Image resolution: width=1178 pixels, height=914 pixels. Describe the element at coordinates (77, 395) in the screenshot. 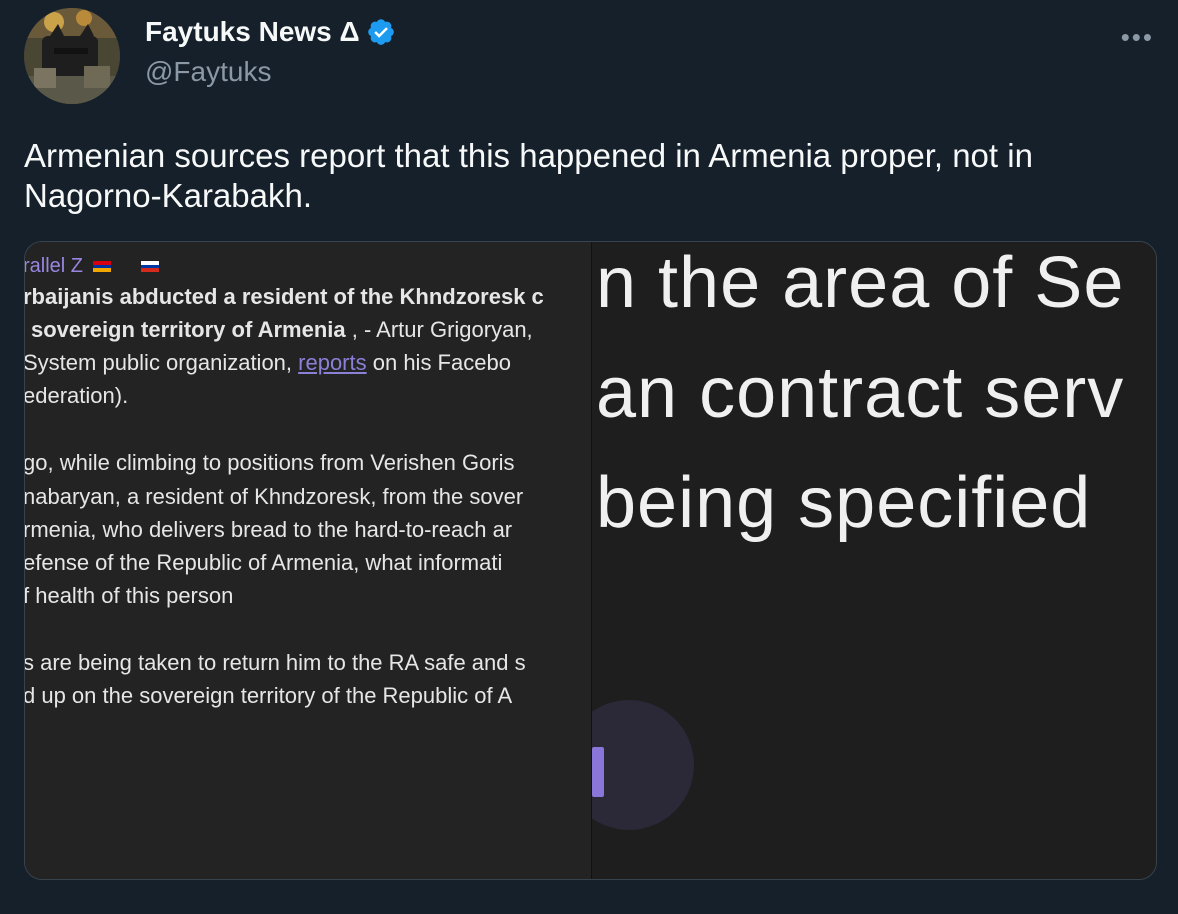

I see `post-line: ederation).` at that location.